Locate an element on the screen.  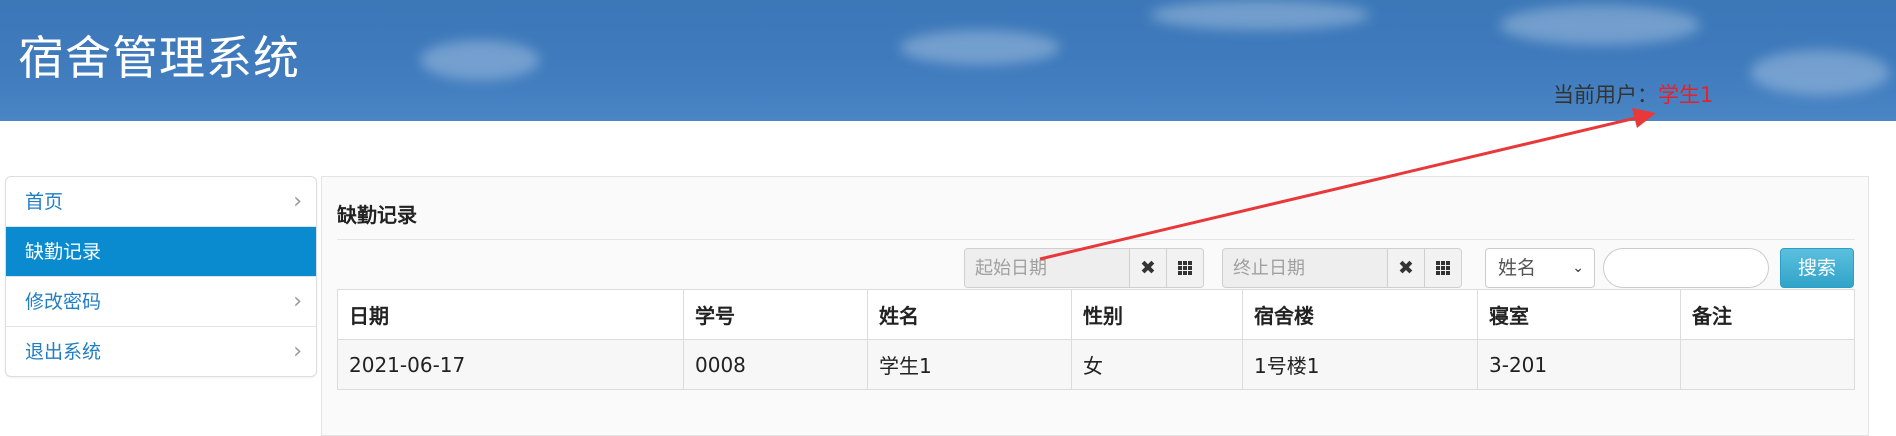
end-date-picker: ✖ is located at coordinates (1342, 268).